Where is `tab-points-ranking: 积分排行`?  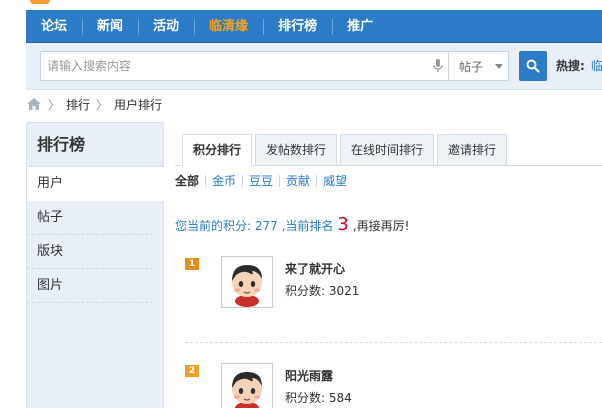 tab-points-ranking: 积分排行 is located at coordinates (217, 150).